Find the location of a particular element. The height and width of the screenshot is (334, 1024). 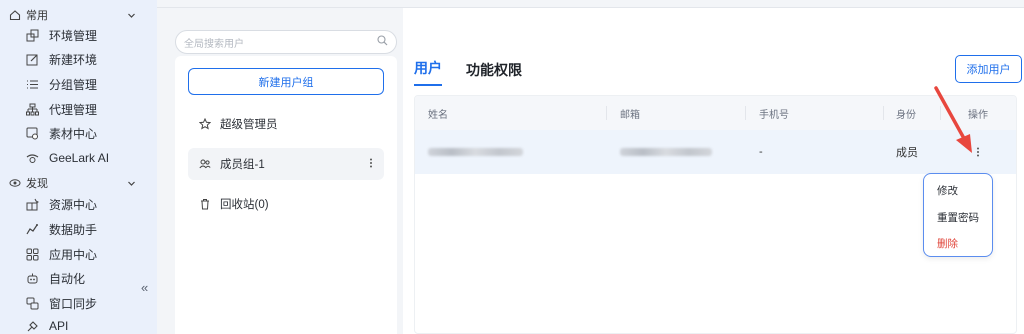

sidebar-item-window-sync: 窗口同步 is located at coordinates (84, 303).